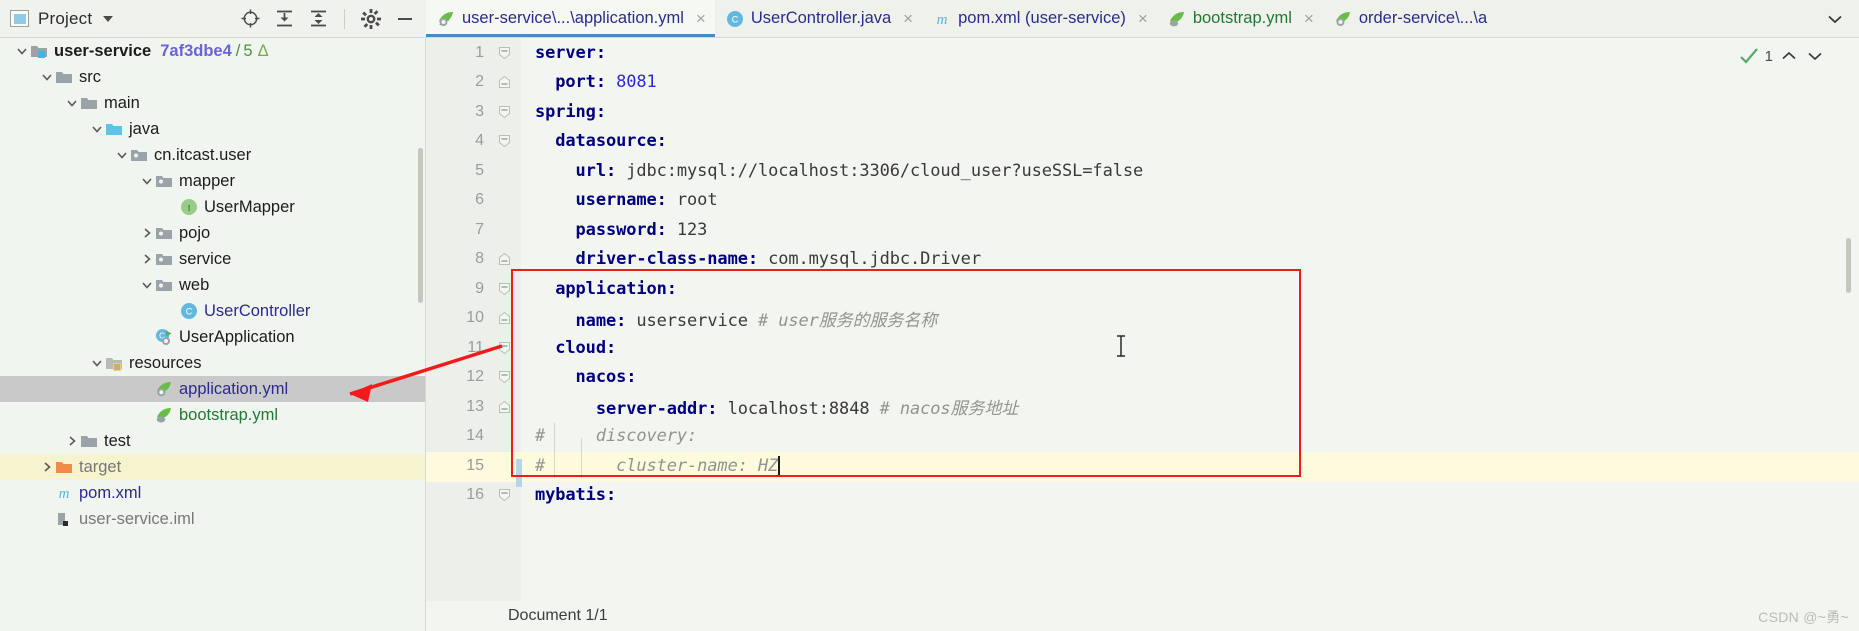  I want to click on tree-item-user-service-iml: user-service.iml, so click(212, 519).